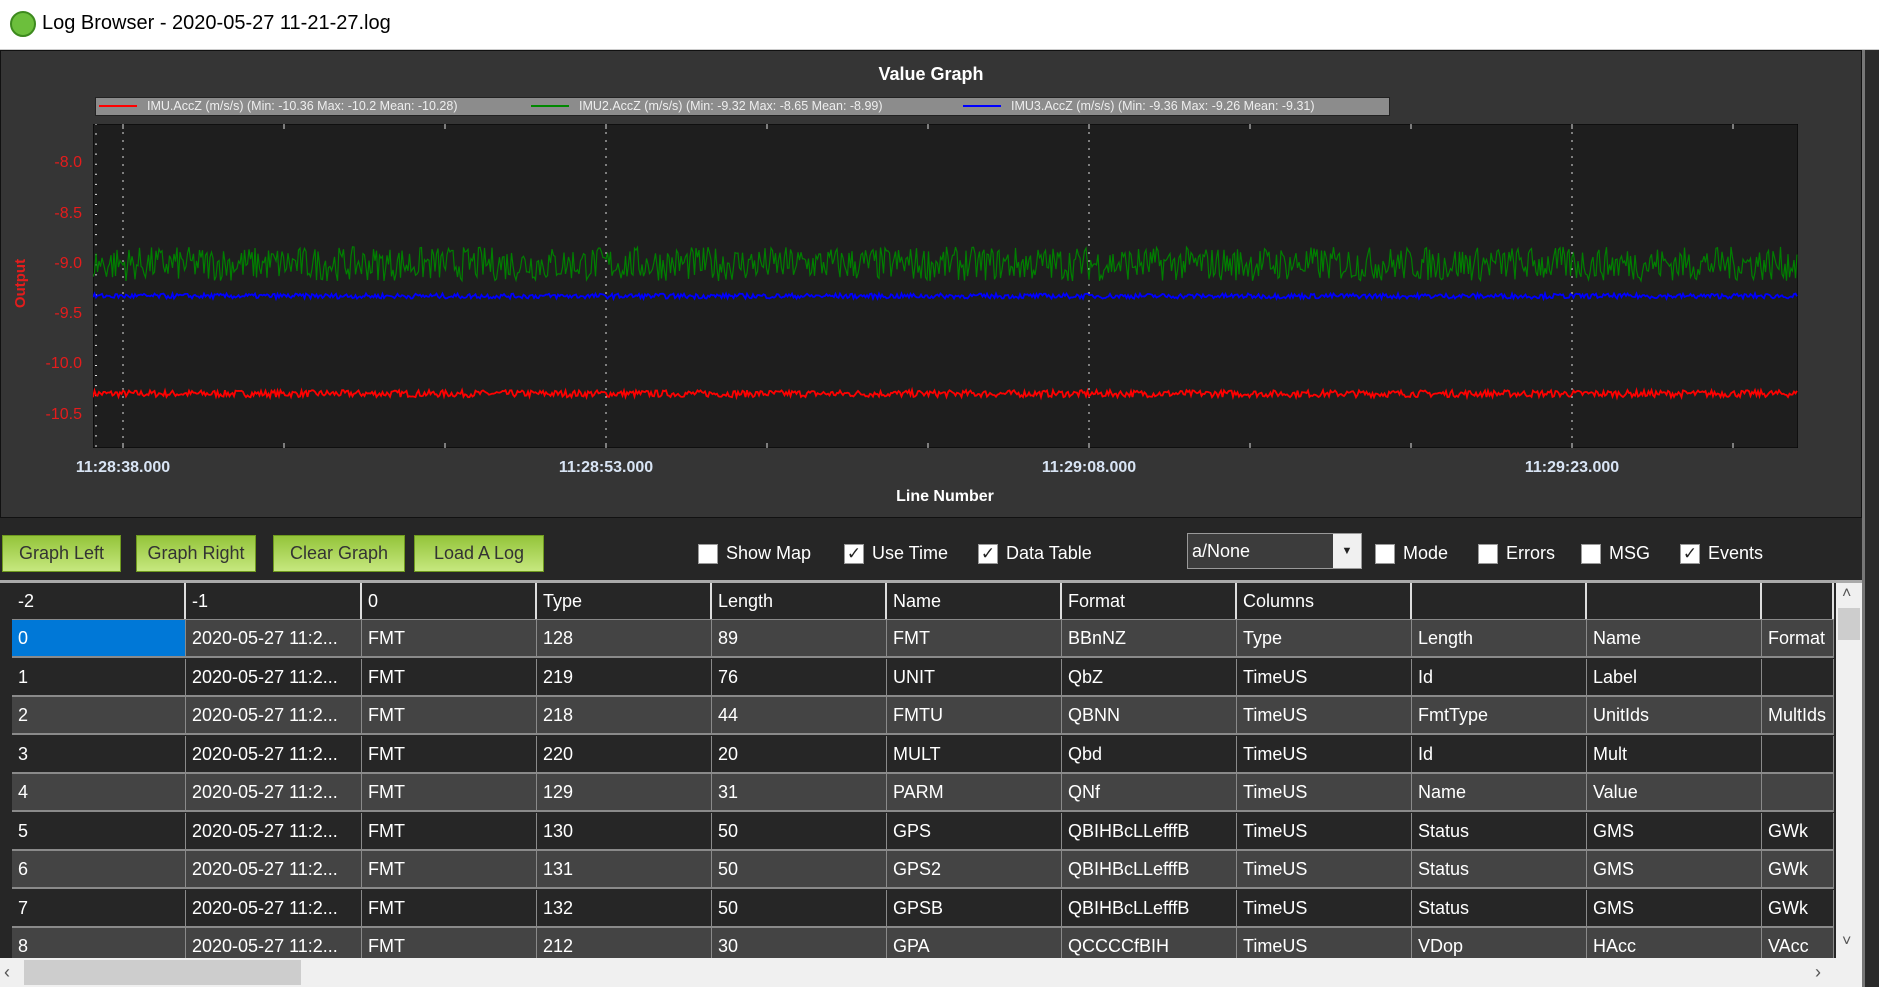 The image size is (1879, 987). What do you see at coordinates (624, 830) in the screenshot?
I see `table-cell: 130` at bounding box center [624, 830].